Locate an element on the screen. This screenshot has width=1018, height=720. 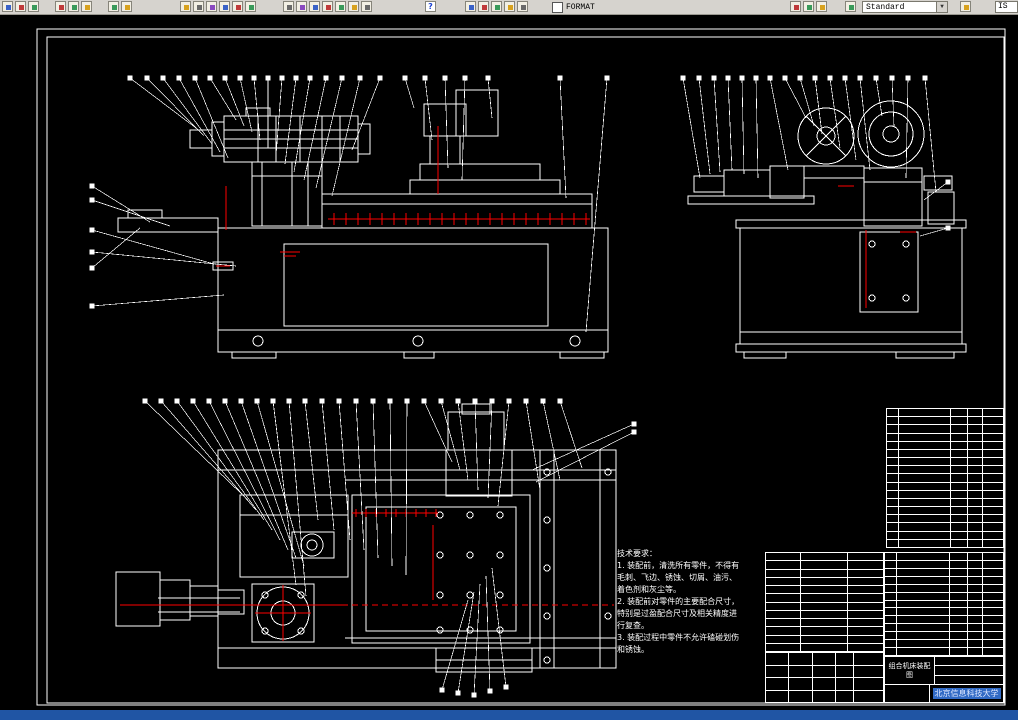
dim-style-icon is located at coordinates (965, 6).